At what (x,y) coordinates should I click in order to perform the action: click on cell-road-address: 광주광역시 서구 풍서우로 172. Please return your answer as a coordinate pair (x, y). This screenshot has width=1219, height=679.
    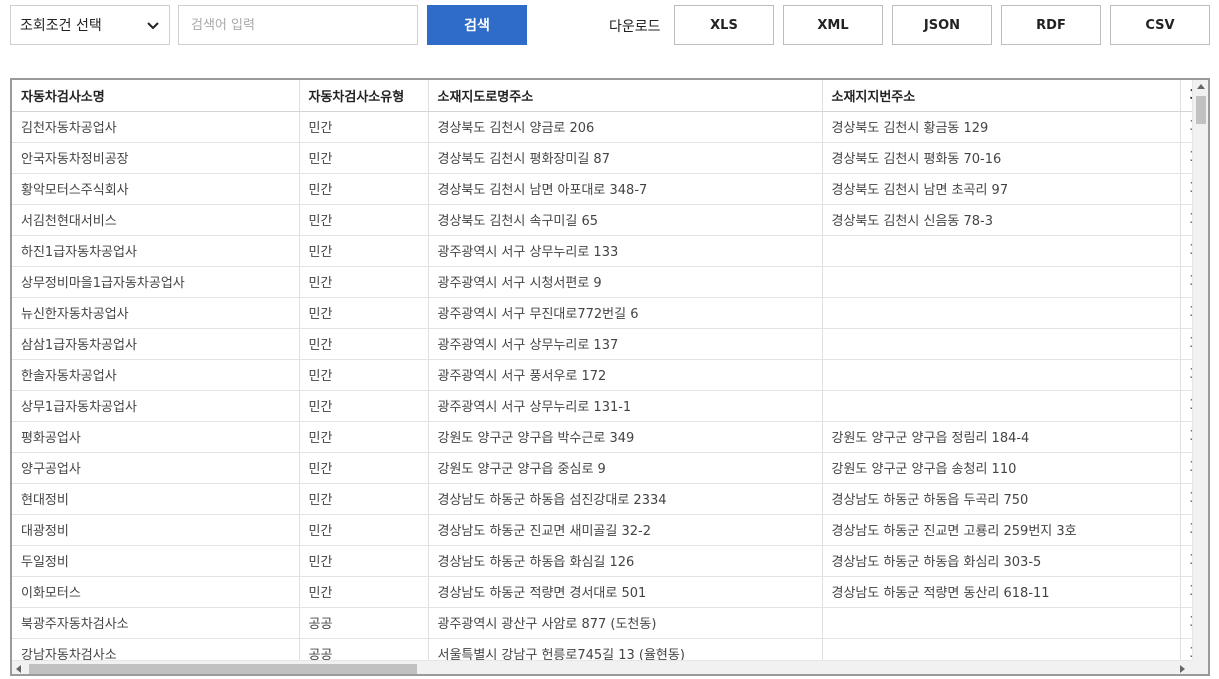
    Looking at the image, I should click on (625, 375).